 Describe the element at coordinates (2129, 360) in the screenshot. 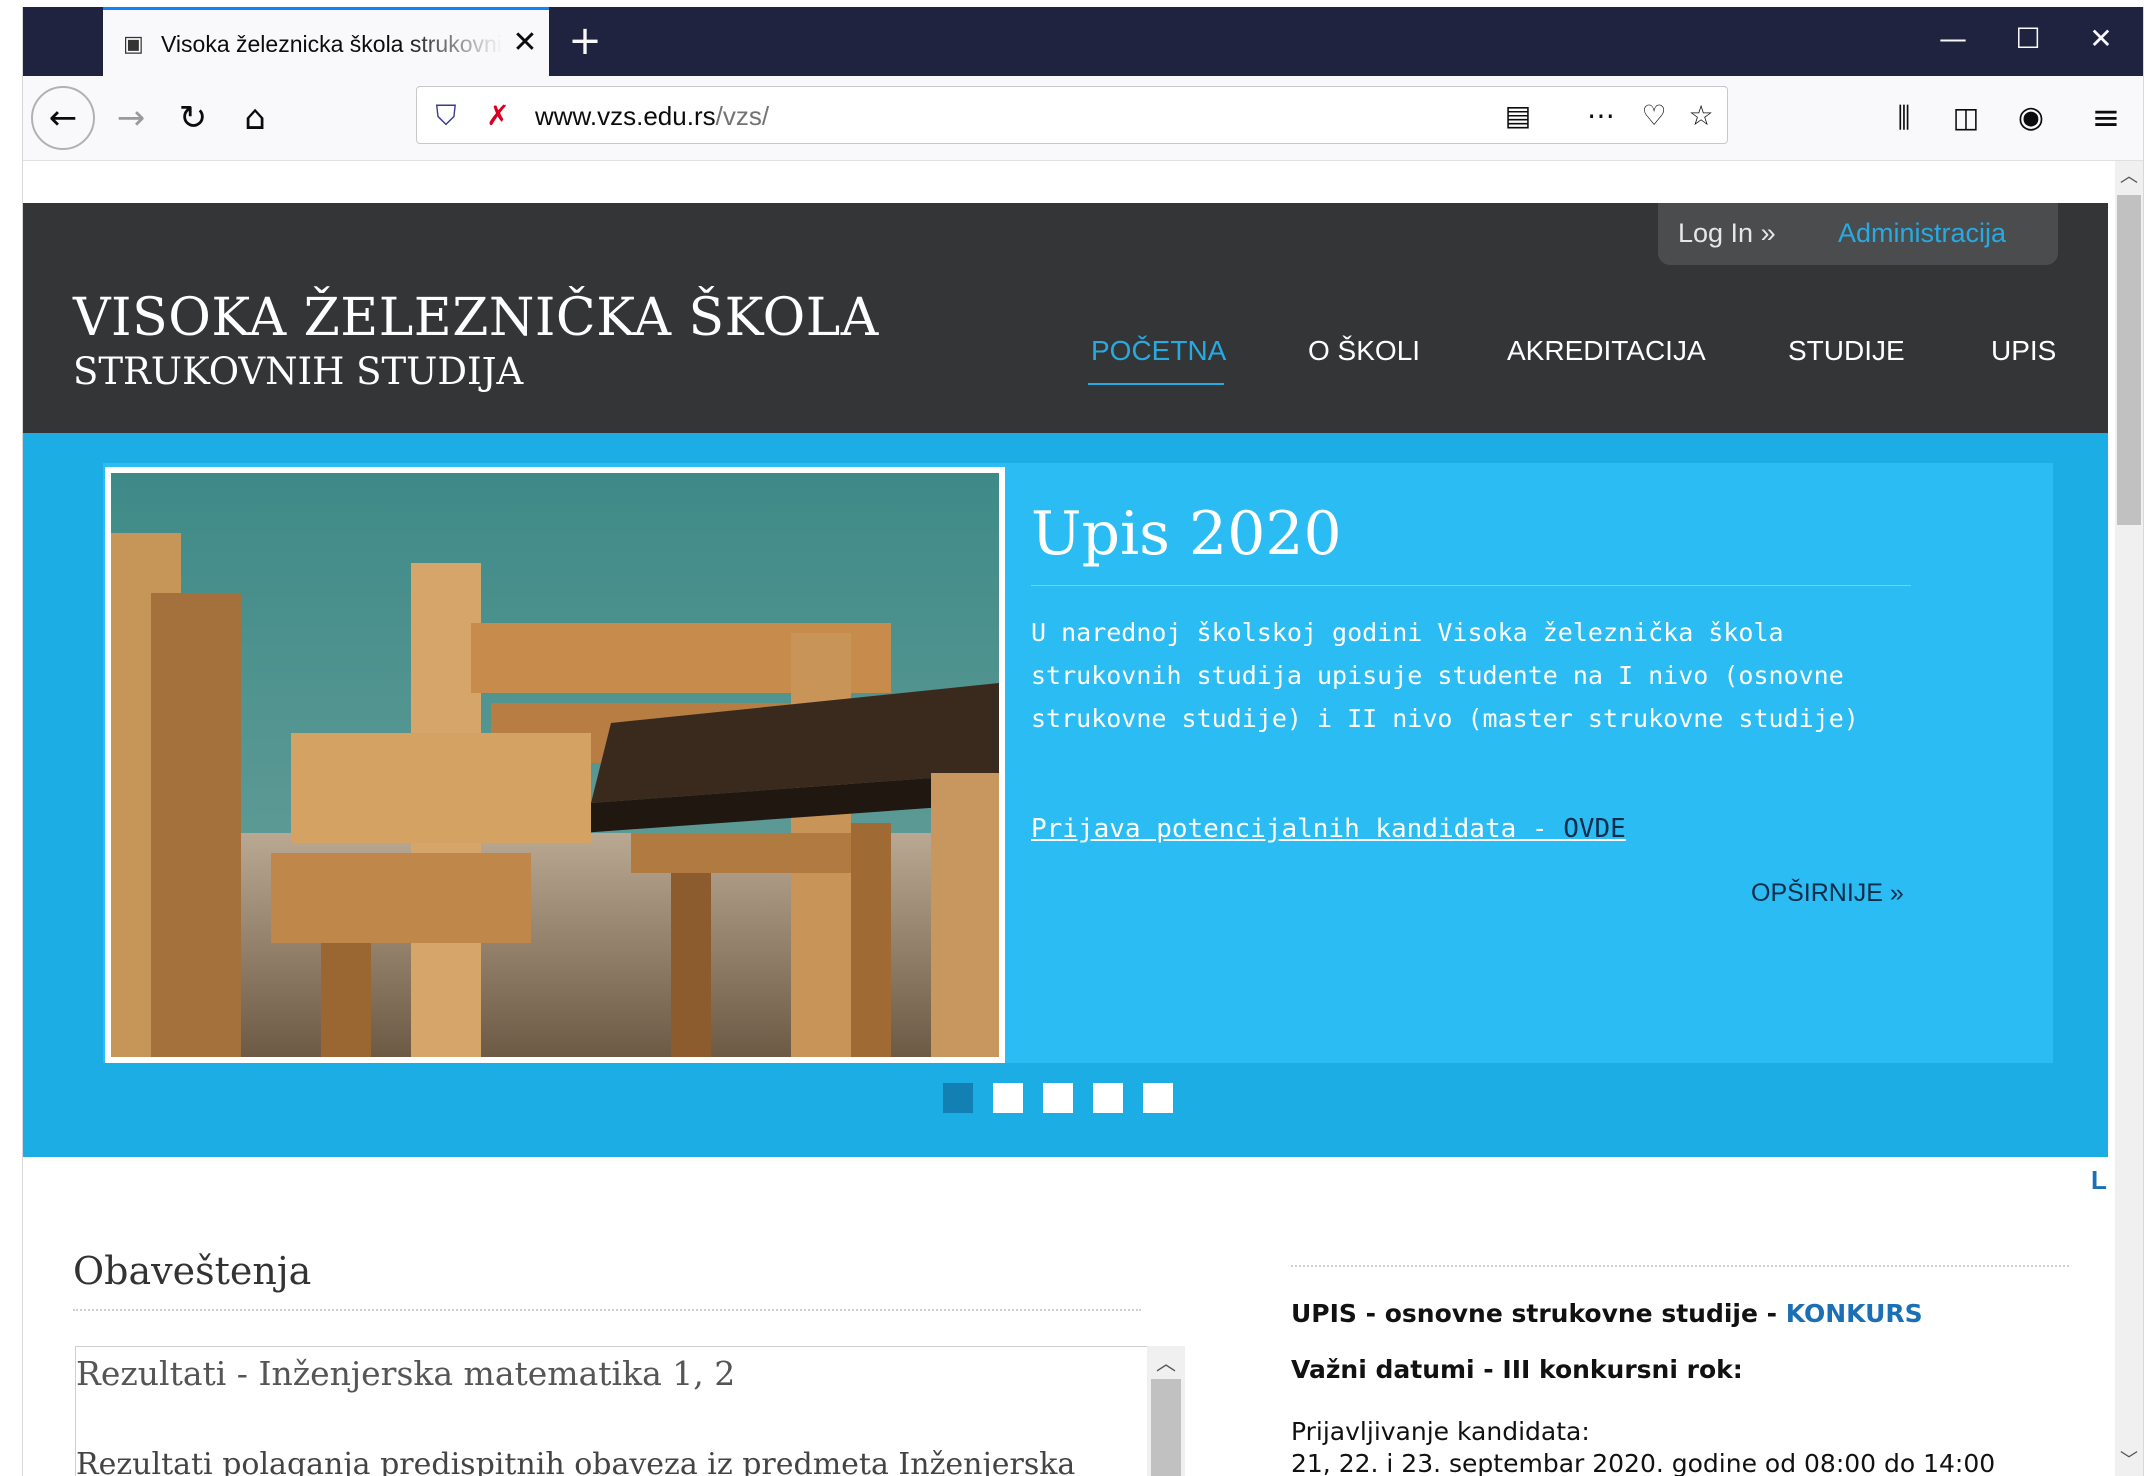

I see `page-scrollbar-thumb` at that location.